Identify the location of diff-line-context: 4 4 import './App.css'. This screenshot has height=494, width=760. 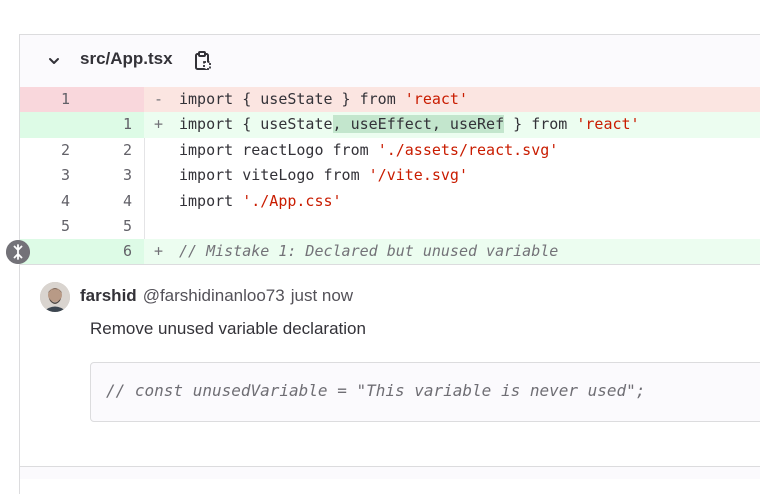
(390, 201).